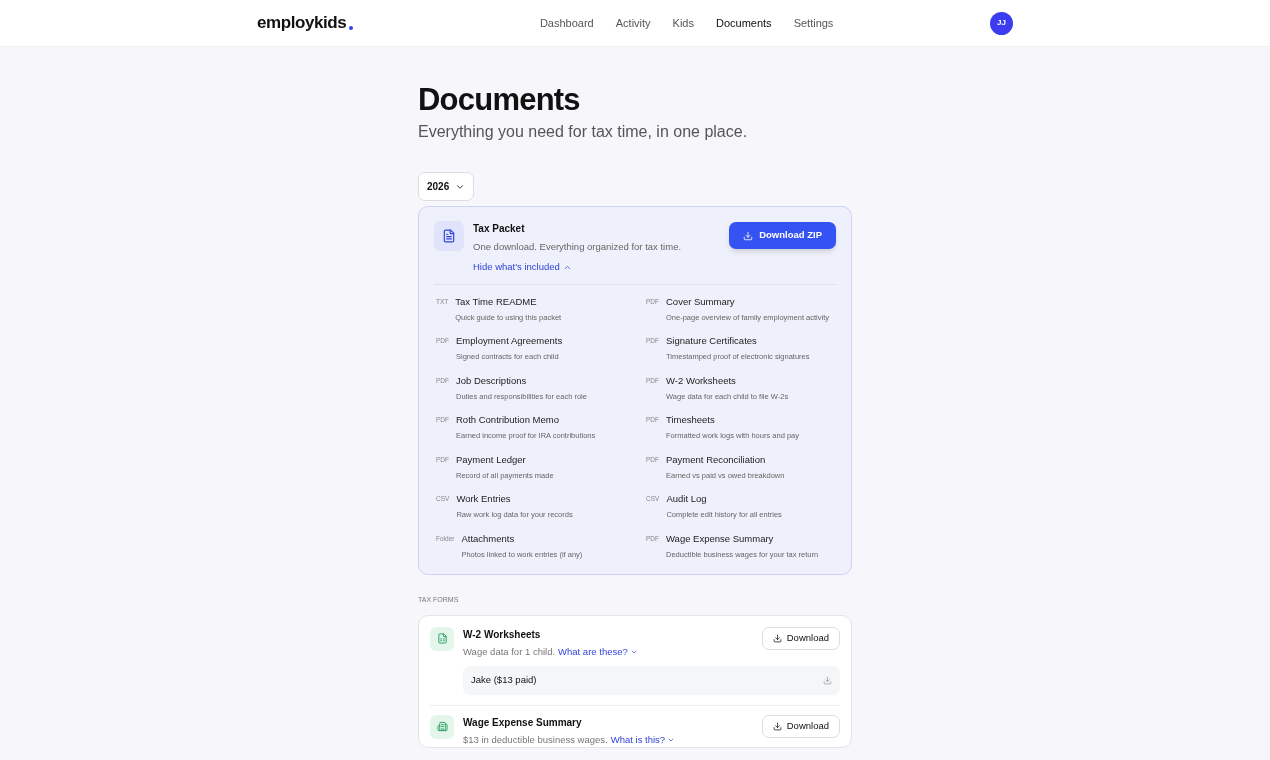  What do you see at coordinates (484, 499) in the screenshot?
I see `packet-item-name: Work Entries` at bounding box center [484, 499].